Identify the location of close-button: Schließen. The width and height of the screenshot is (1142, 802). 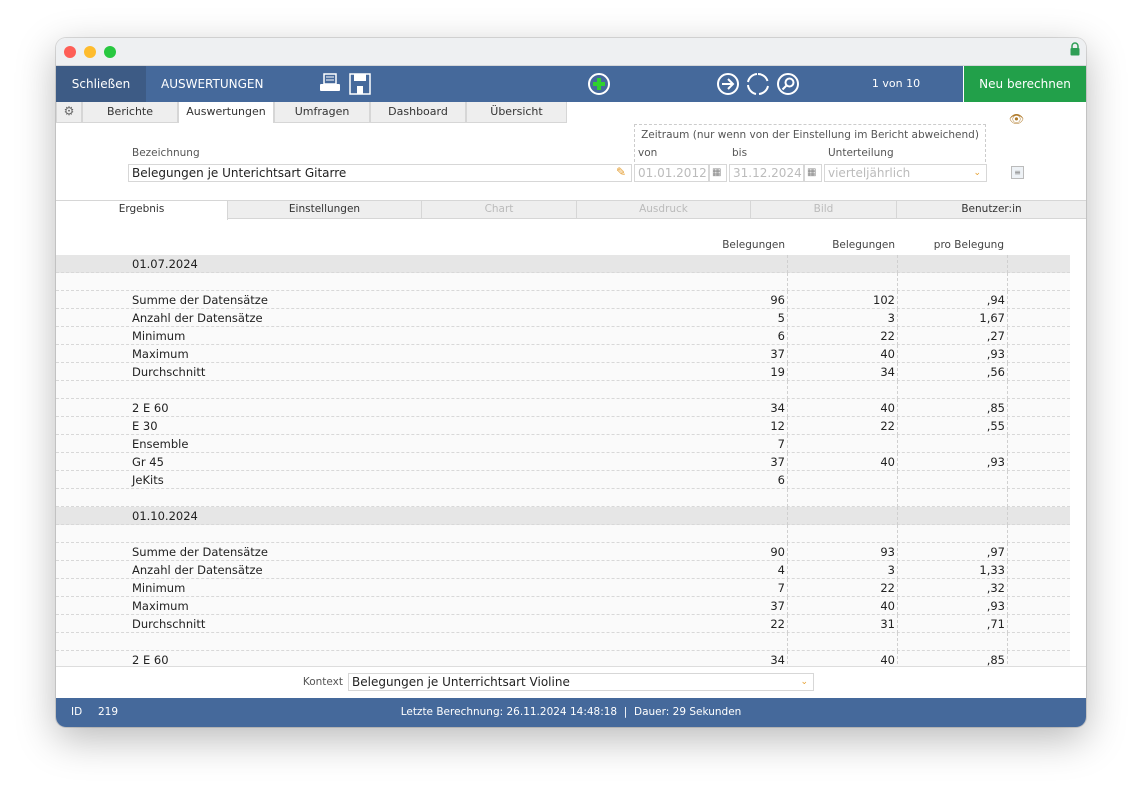
(101, 84).